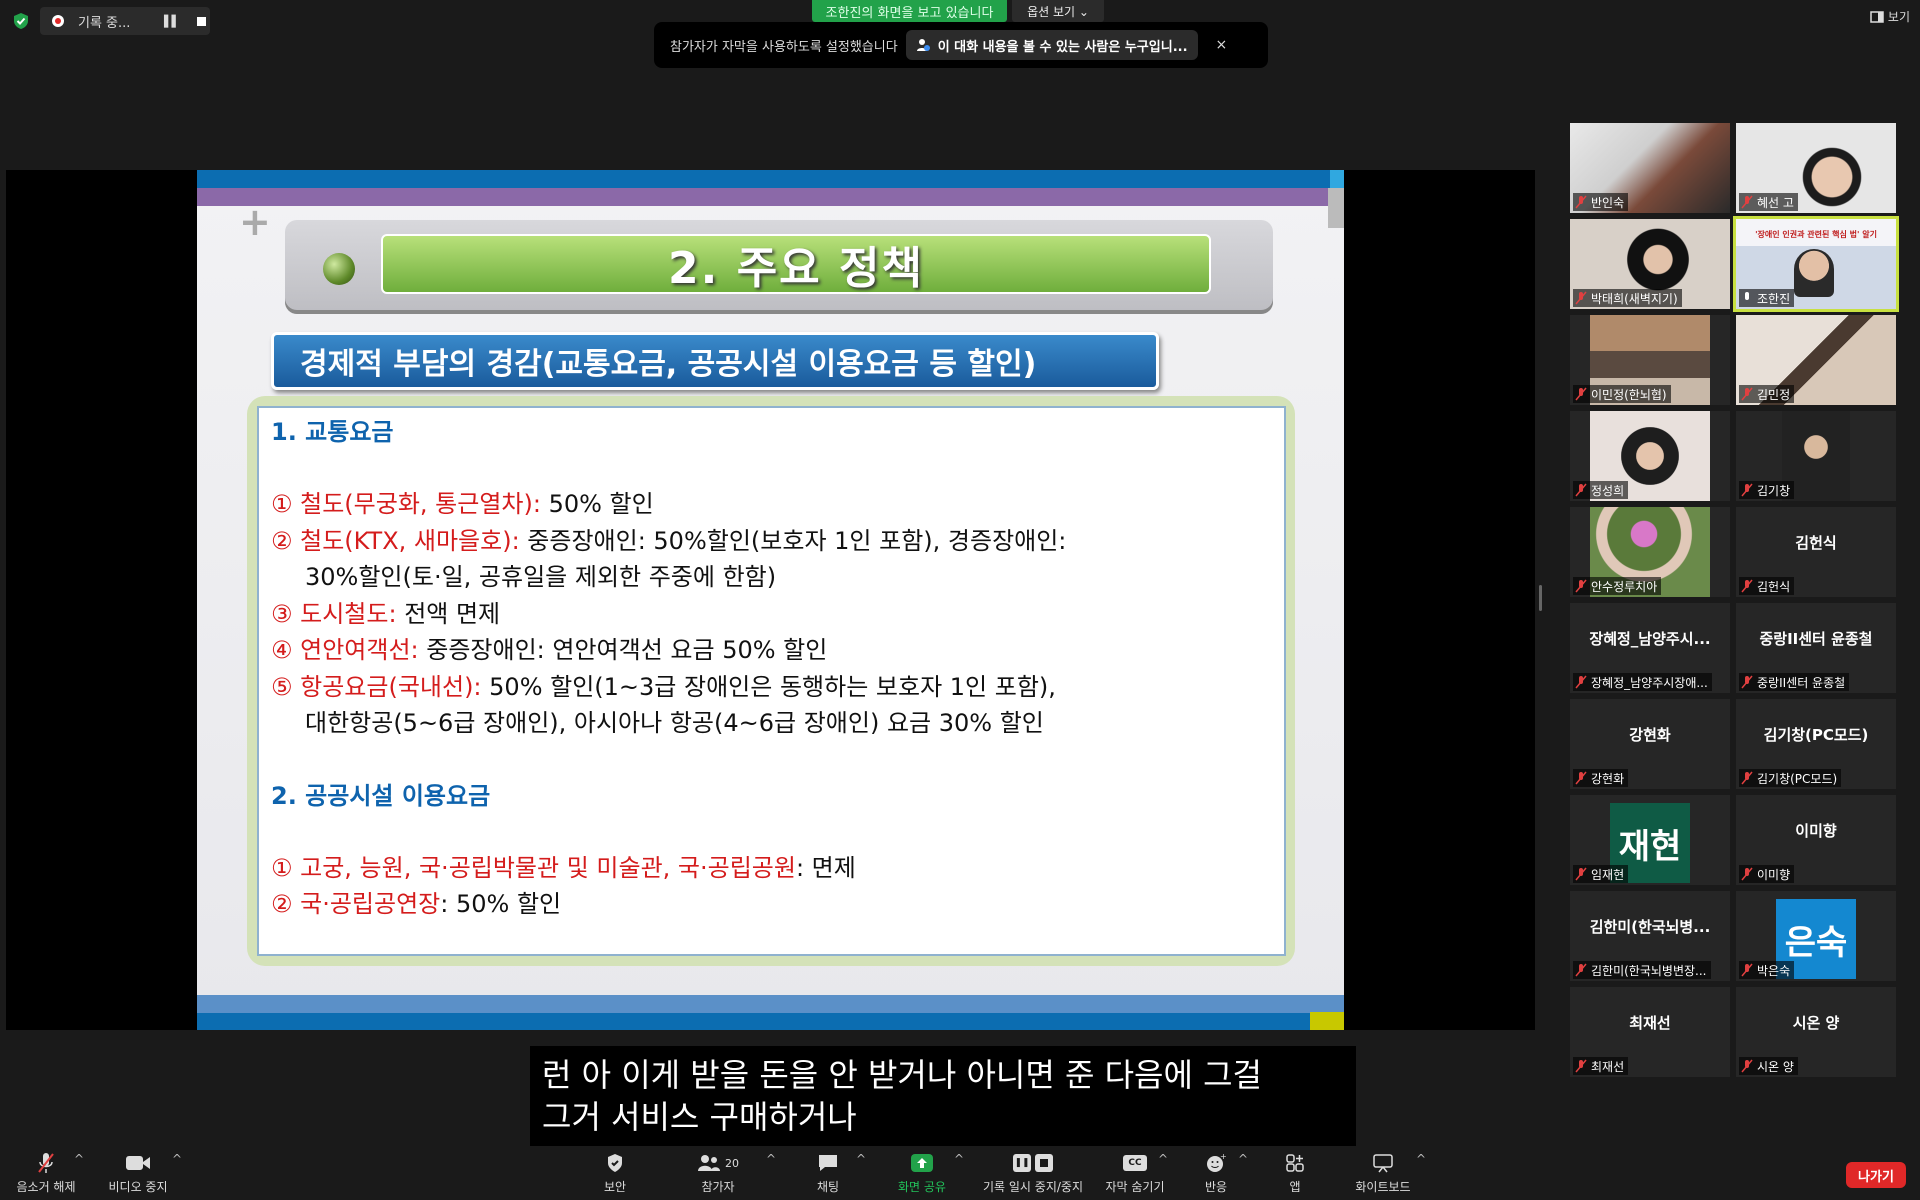 This screenshot has height=1200, width=1920. I want to click on participant-tile-active-speaker: '장애인 인권과 관련된 핵심 법' 알기 조한진, so click(1816, 264).